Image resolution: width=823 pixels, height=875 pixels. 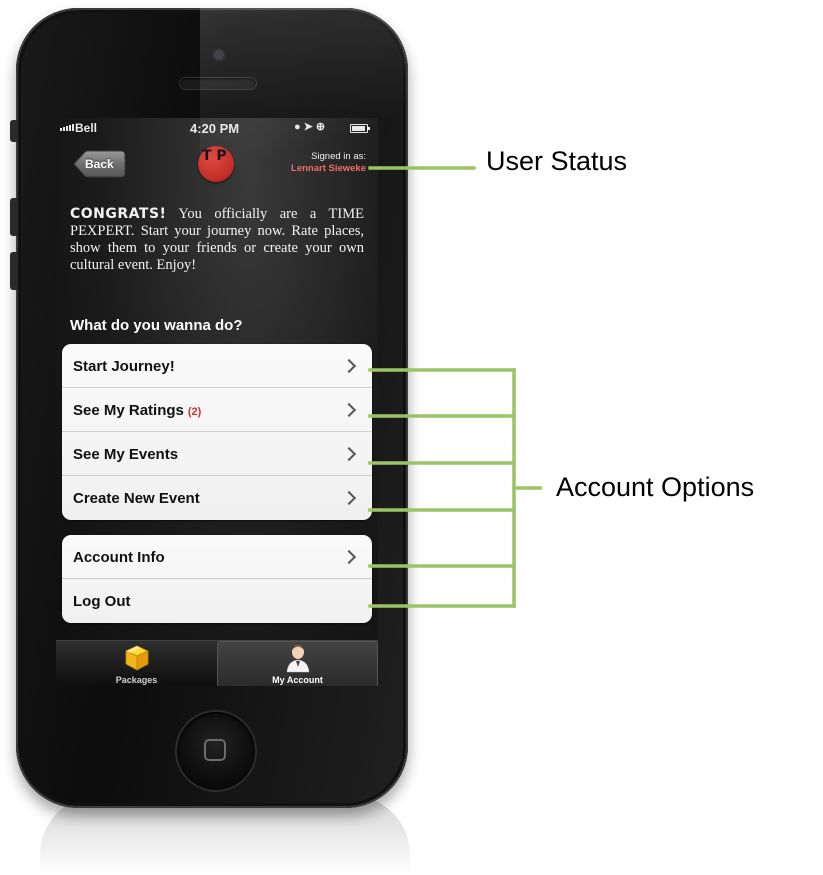 What do you see at coordinates (455, 387) in the screenshot?
I see `callout-connectors` at bounding box center [455, 387].